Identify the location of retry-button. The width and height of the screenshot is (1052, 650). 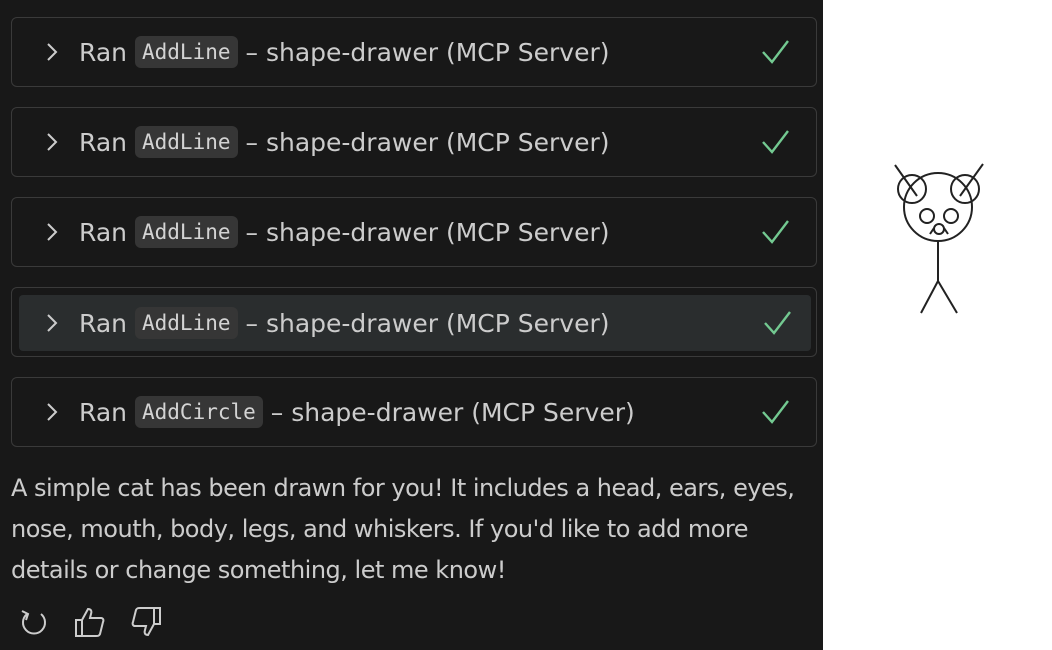
(34, 622).